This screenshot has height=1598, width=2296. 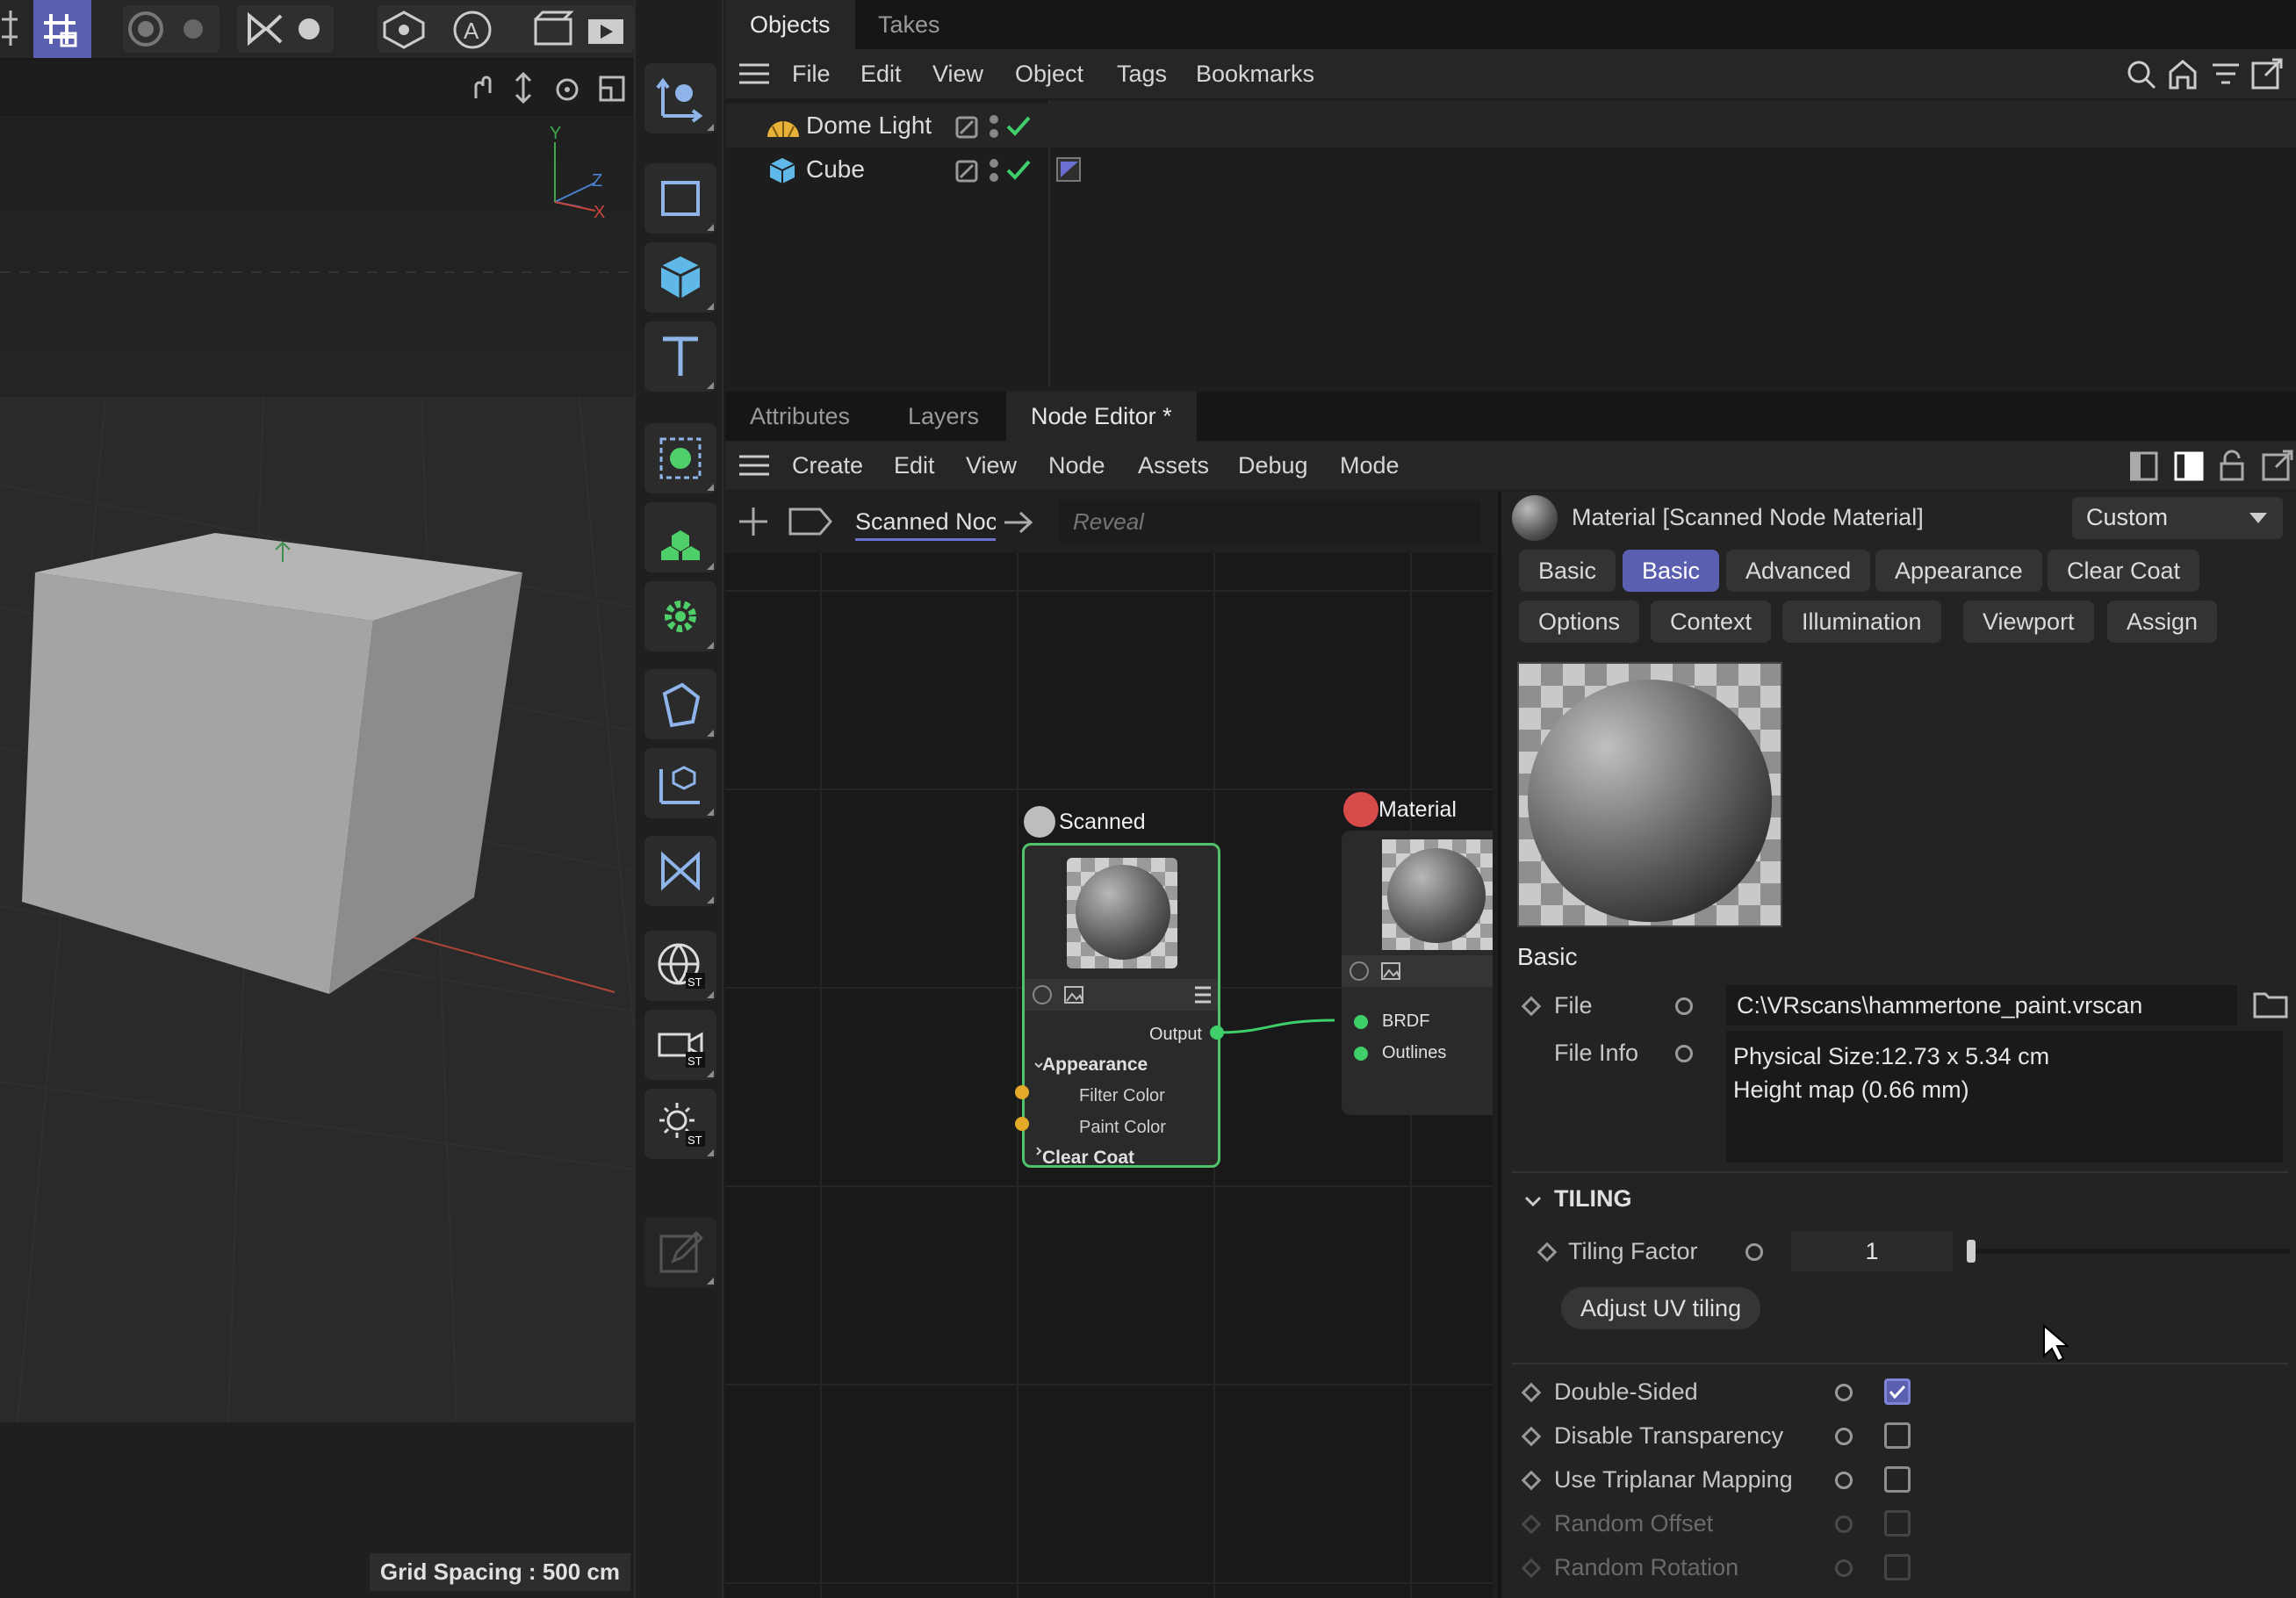 I want to click on double-sided-animate-diamond, so click(x=1532, y=1392).